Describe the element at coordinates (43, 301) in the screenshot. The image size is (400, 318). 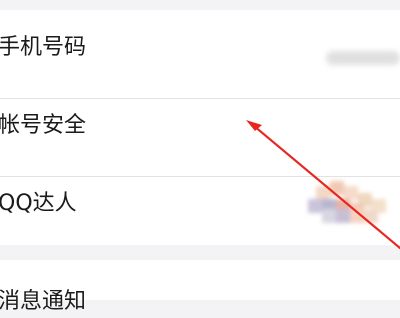
I see `message-notification-label: 消息通知` at that location.